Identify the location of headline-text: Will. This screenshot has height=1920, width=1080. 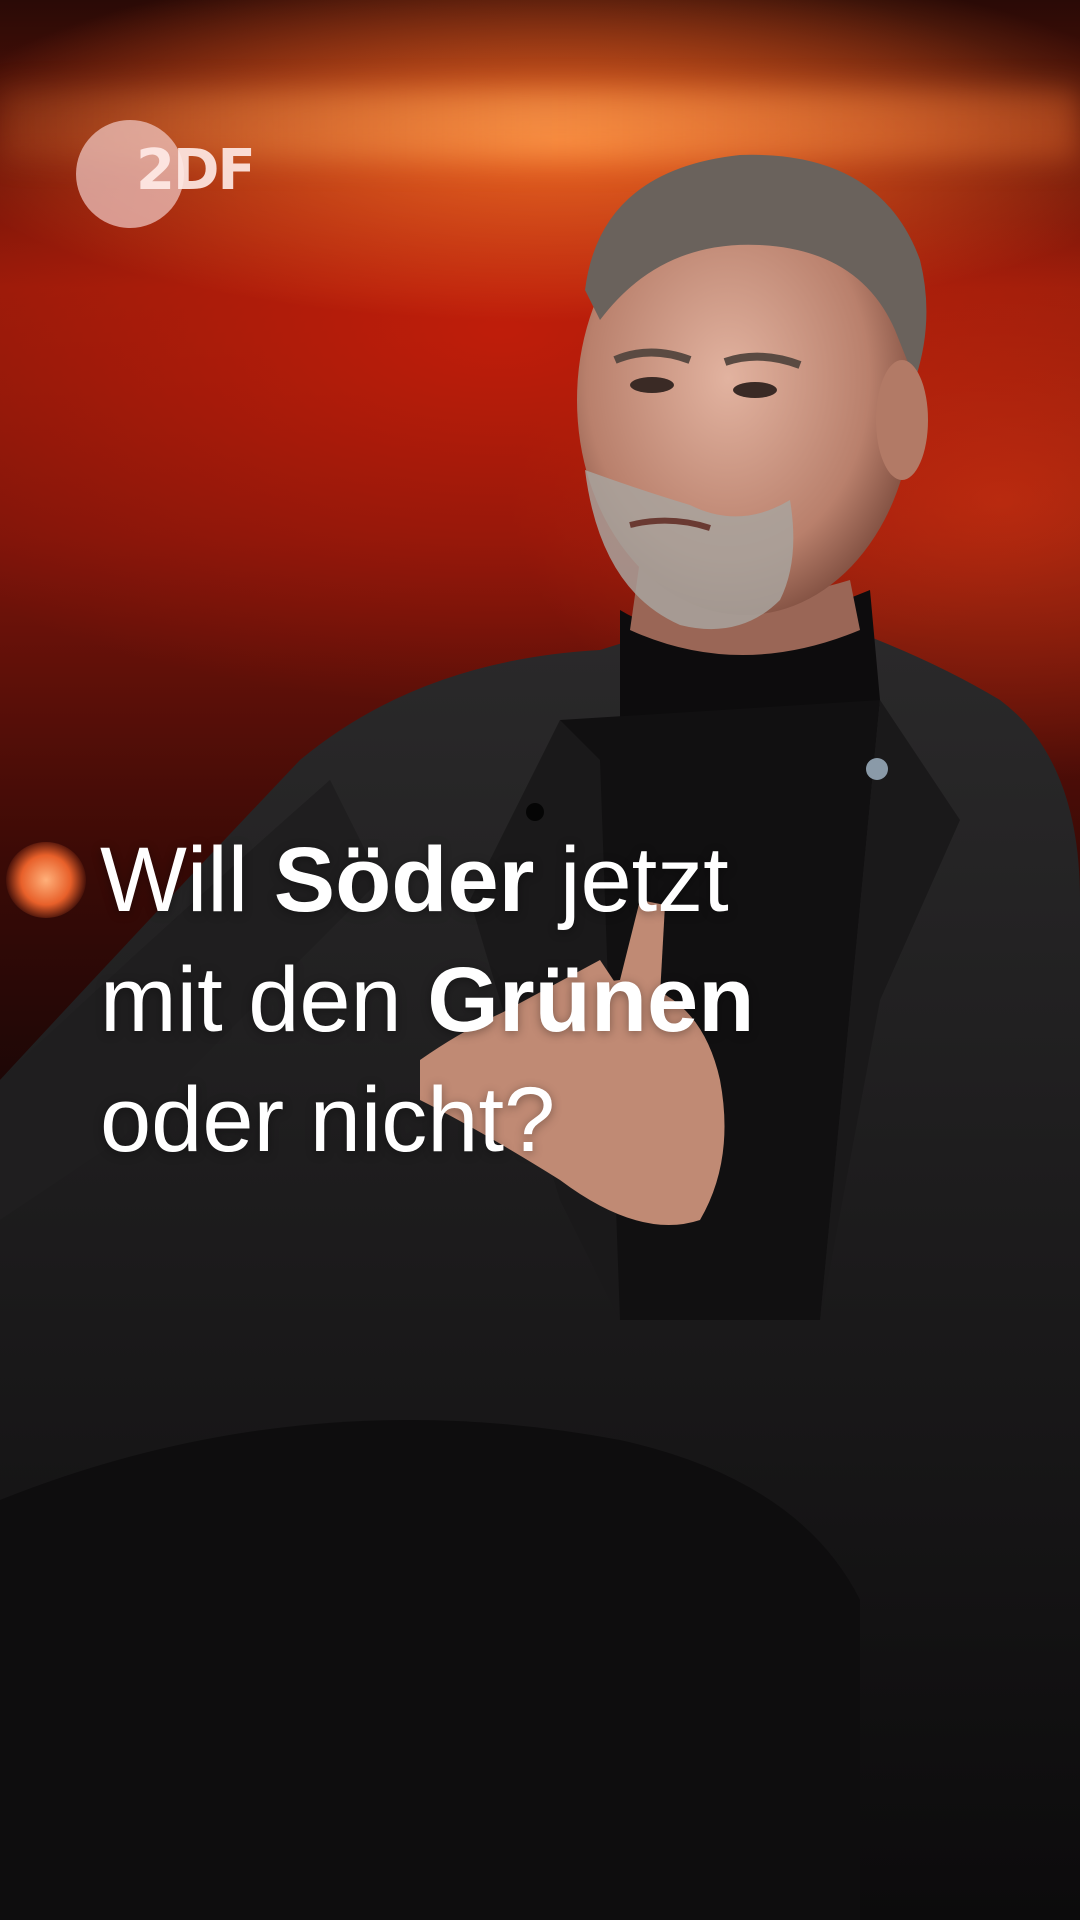
(187, 880).